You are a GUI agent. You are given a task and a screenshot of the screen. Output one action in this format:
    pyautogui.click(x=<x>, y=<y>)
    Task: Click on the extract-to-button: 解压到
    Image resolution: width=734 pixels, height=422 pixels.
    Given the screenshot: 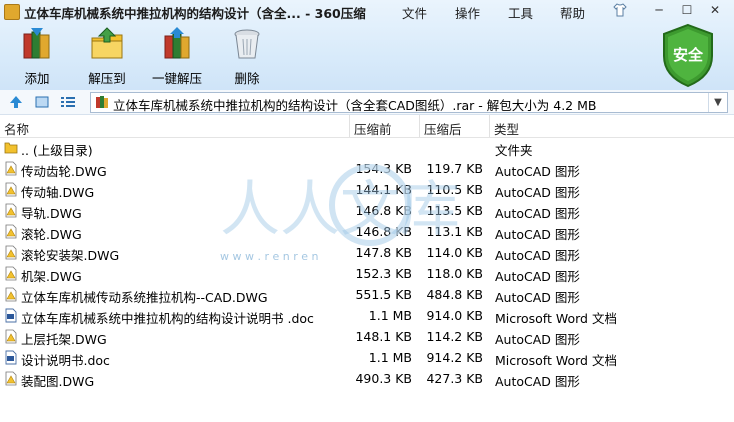 What is the action you would take?
    pyautogui.click(x=107, y=56)
    